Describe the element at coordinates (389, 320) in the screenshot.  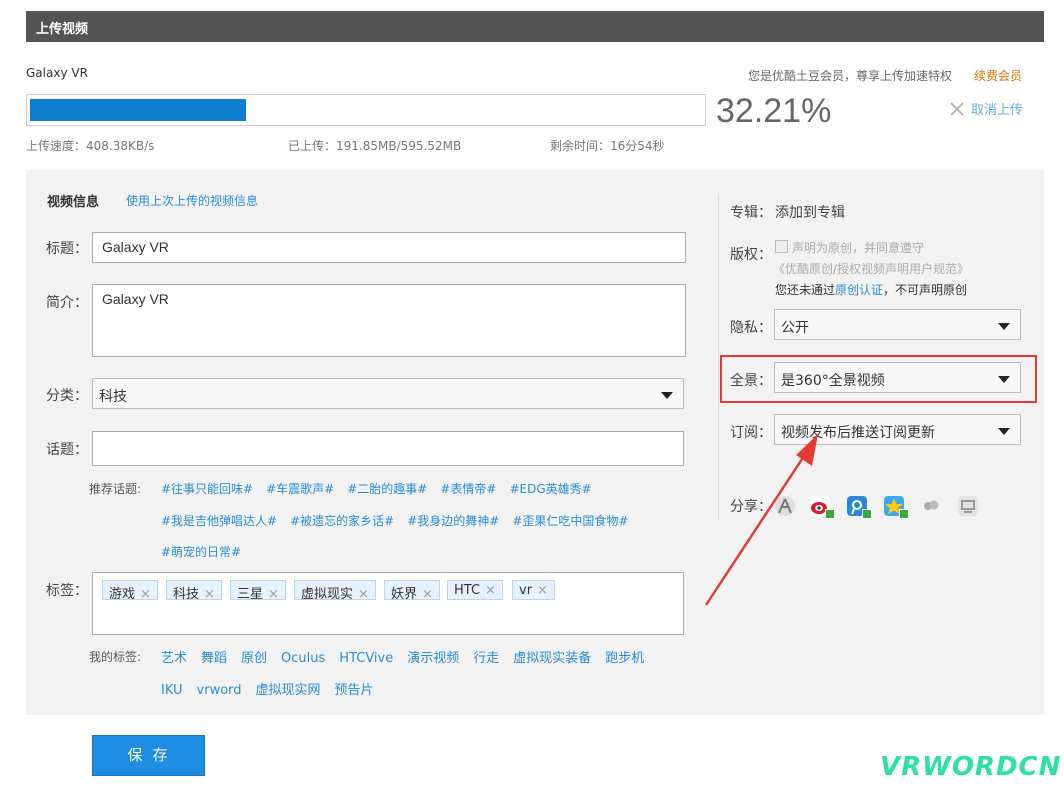
I see `intro-textarea: Galaxy VR` at that location.